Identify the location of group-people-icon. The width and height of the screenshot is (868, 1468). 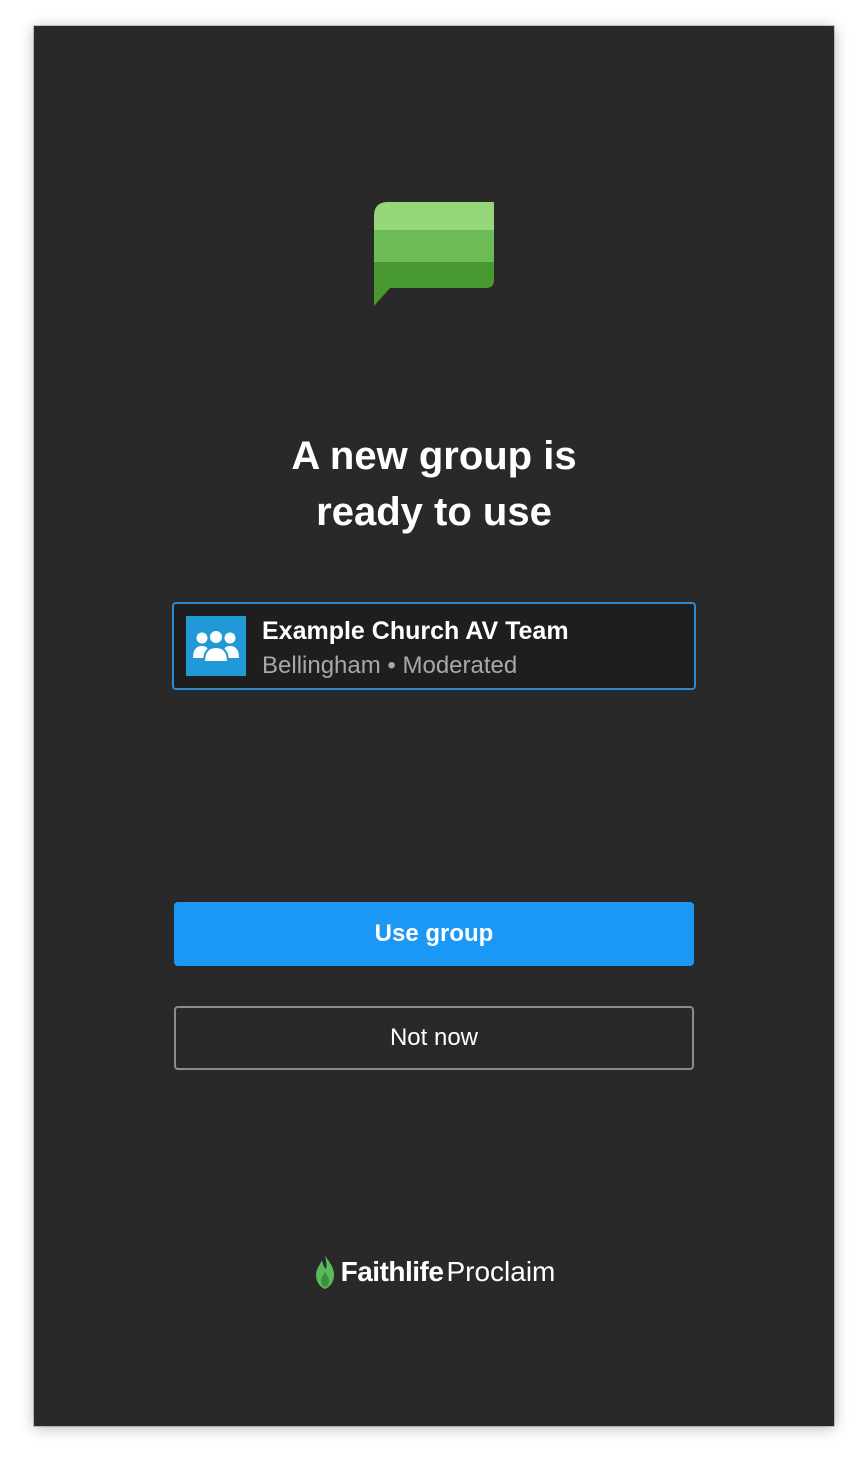
(216, 646).